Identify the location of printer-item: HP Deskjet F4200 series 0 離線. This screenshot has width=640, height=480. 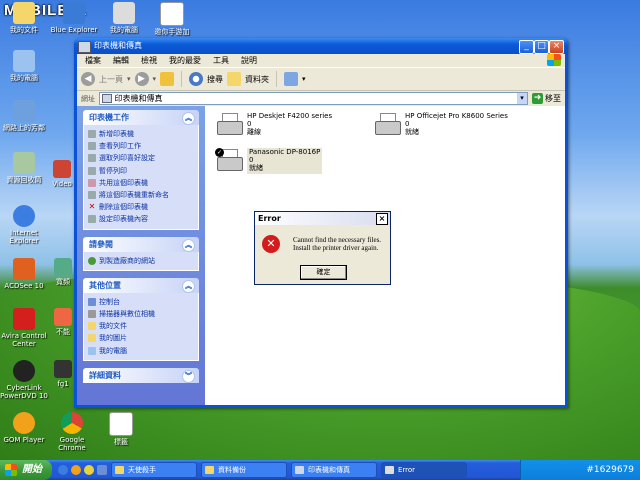
(273, 125).